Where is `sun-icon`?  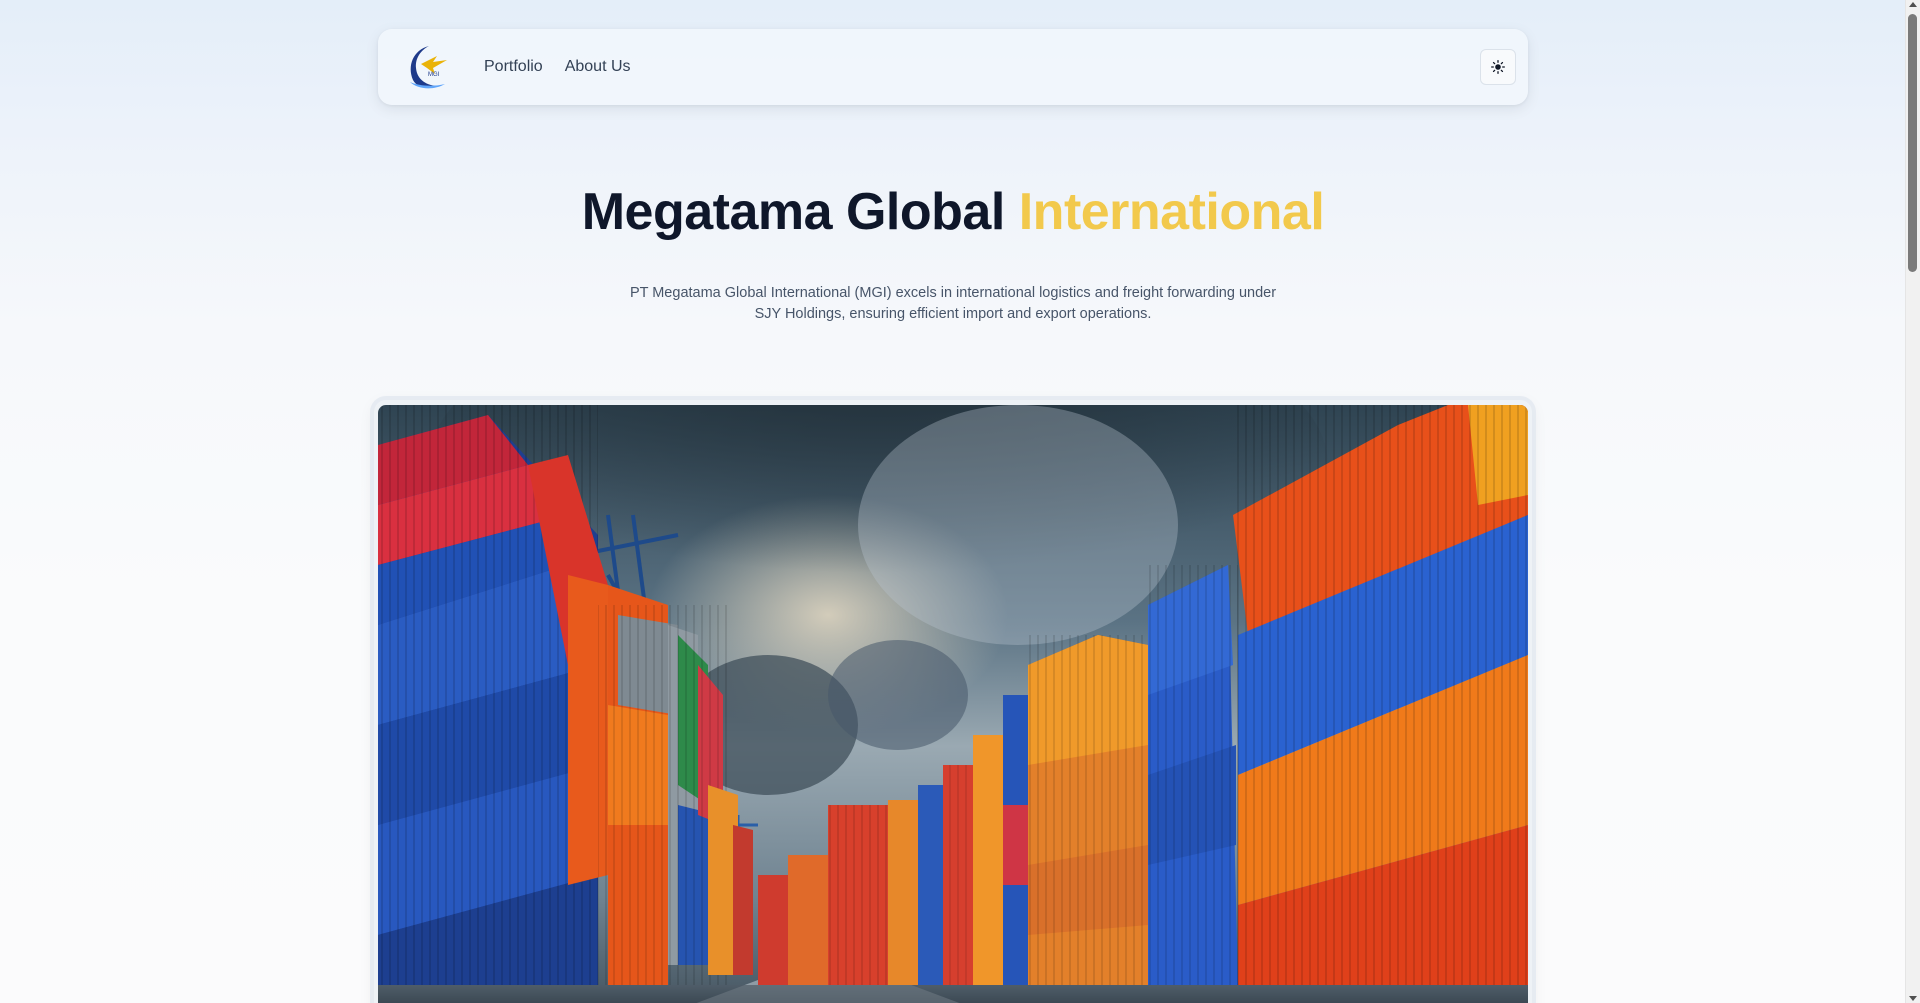
sun-icon is located at coordinates (1498, 67).